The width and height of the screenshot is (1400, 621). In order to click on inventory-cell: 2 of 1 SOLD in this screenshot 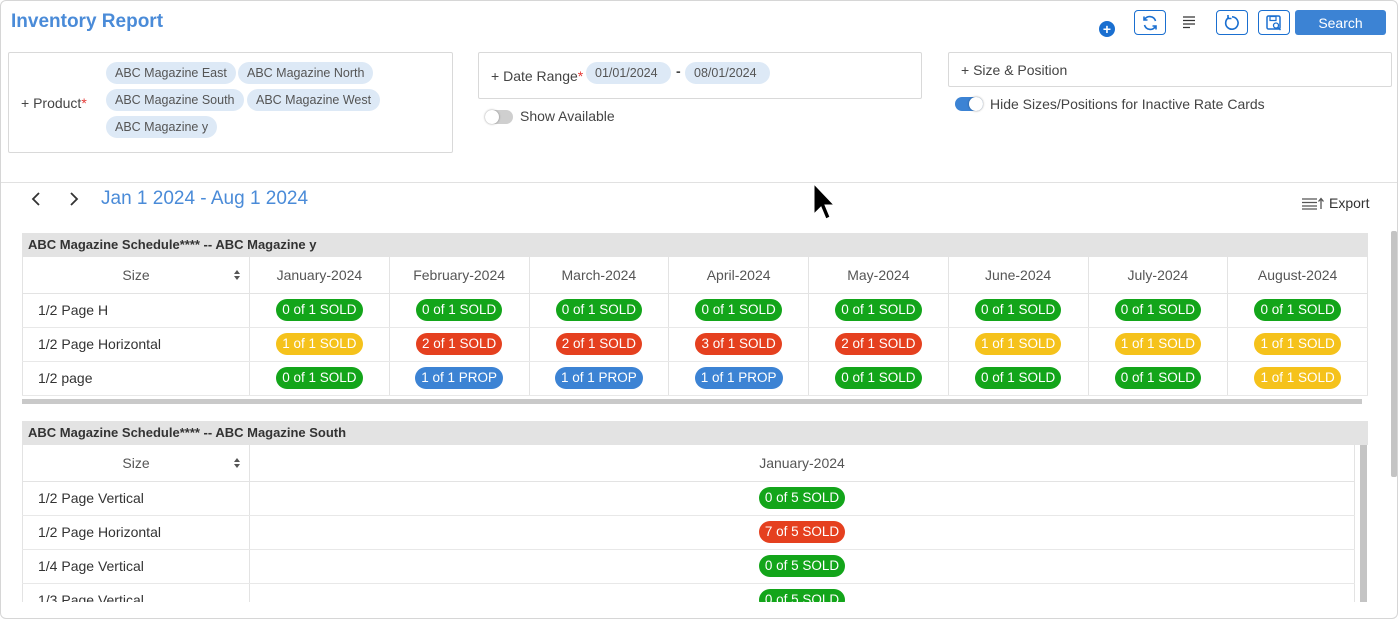, I will do `click(599, 344)`.